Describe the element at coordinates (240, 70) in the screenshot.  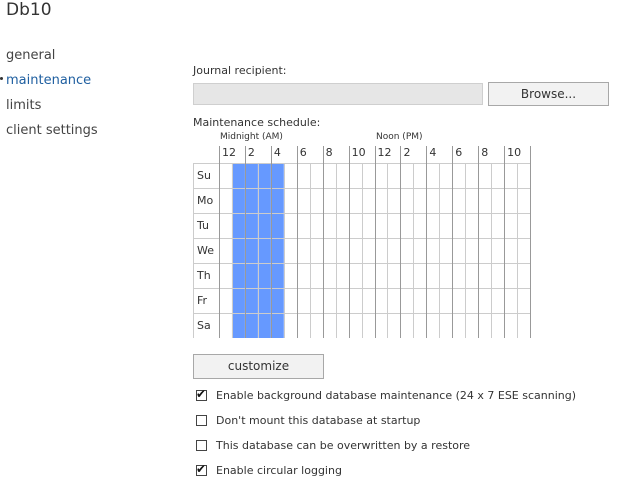
I see `journal-recipient-label: Journal recipient:` at that location.